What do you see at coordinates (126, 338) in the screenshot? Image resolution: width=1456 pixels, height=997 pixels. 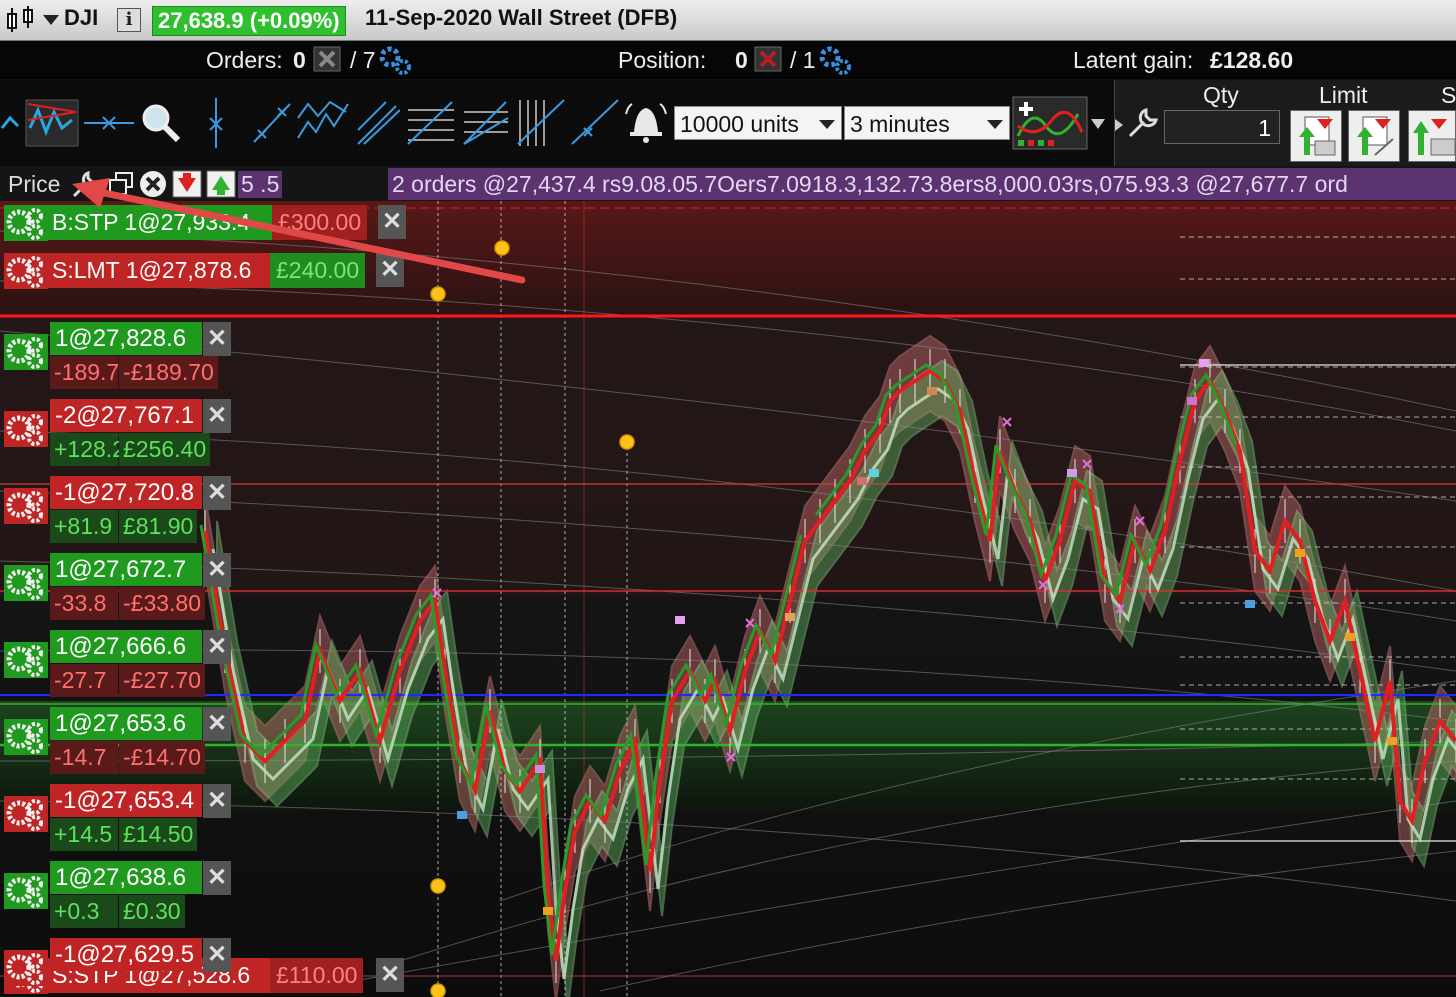 I see `position-label: 1@27,828.6` at bounding box center [126, 338].